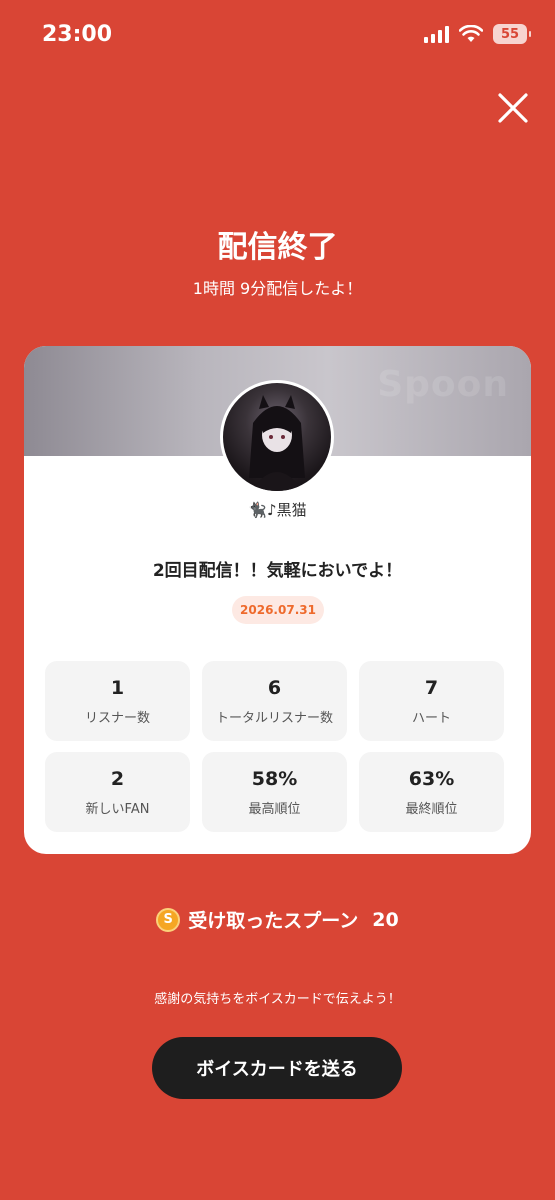  Describe the element at coordinates (277, 443) in the screenshot. I see `avatar-illustration` at that location.